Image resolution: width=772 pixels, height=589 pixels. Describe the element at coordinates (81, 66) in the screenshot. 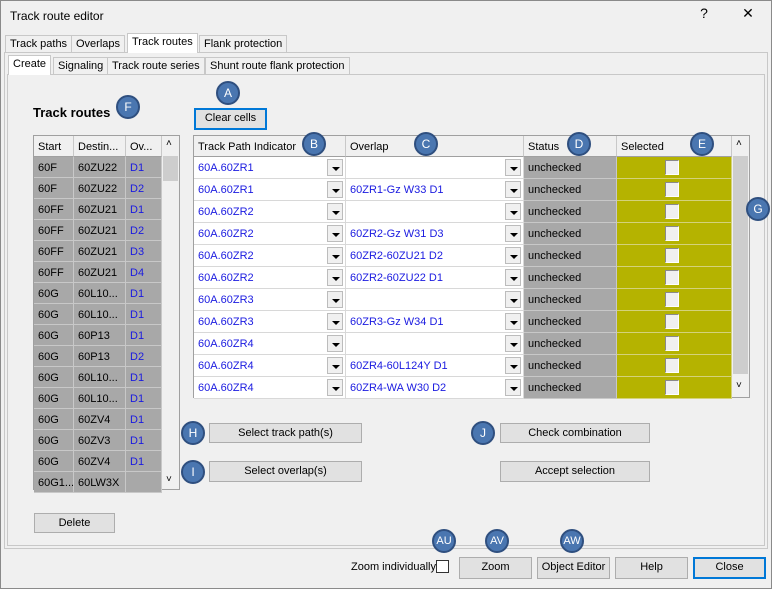

I see `subtab-signaling: Signaling` at that location.